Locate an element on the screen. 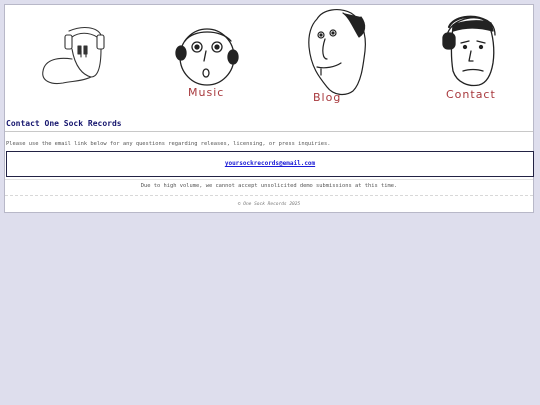  long-face-icon is located at coordinates (337, 52).